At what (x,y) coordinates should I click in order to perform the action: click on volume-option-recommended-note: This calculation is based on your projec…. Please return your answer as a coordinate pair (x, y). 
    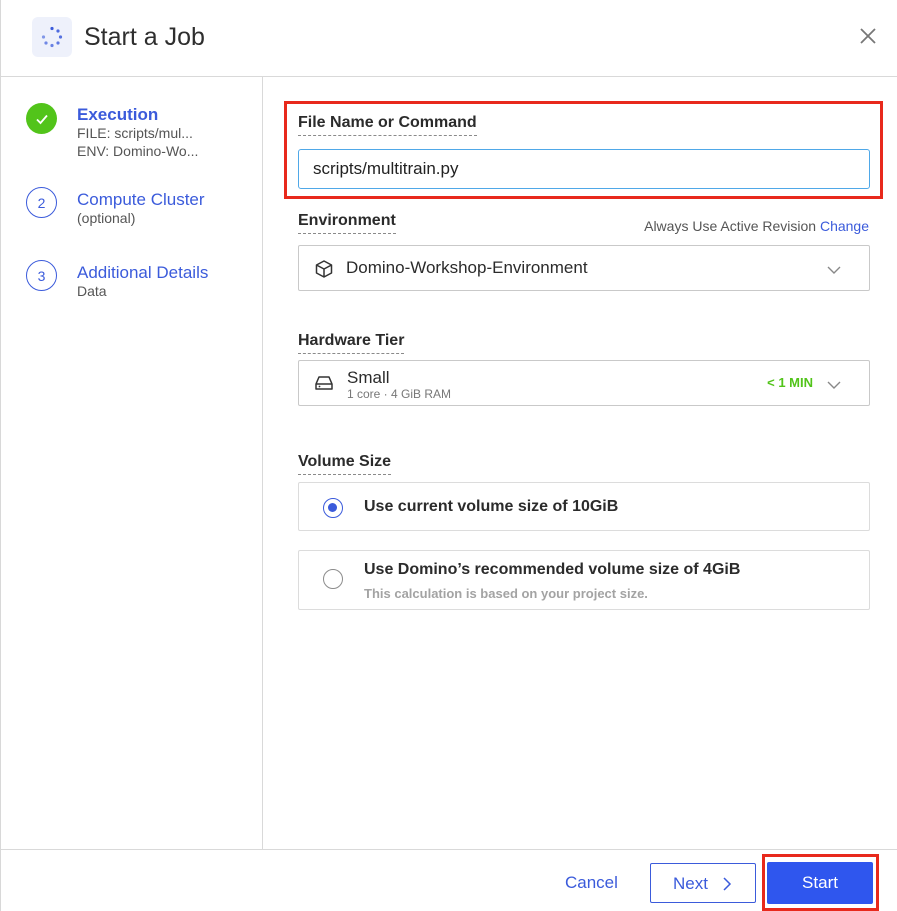
    Looking at the image, I should click on (506, 593).